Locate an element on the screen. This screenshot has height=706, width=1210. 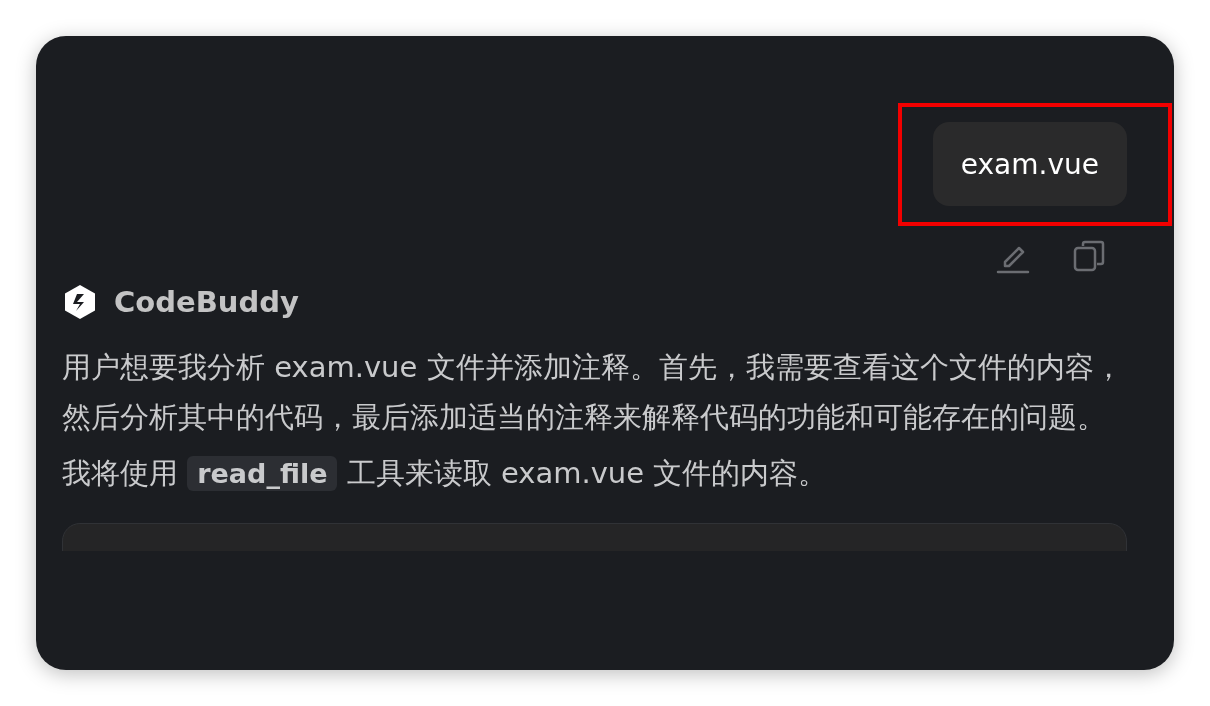
message-text: 用户想要我分析 exam.vue 文件并添加注释。首先，我需要查看这个文件的内容，然后分析其中的代码，最后添加适当的注释来解释代码的功能和可能存在的问题。 is located at coordinates (593, 392).